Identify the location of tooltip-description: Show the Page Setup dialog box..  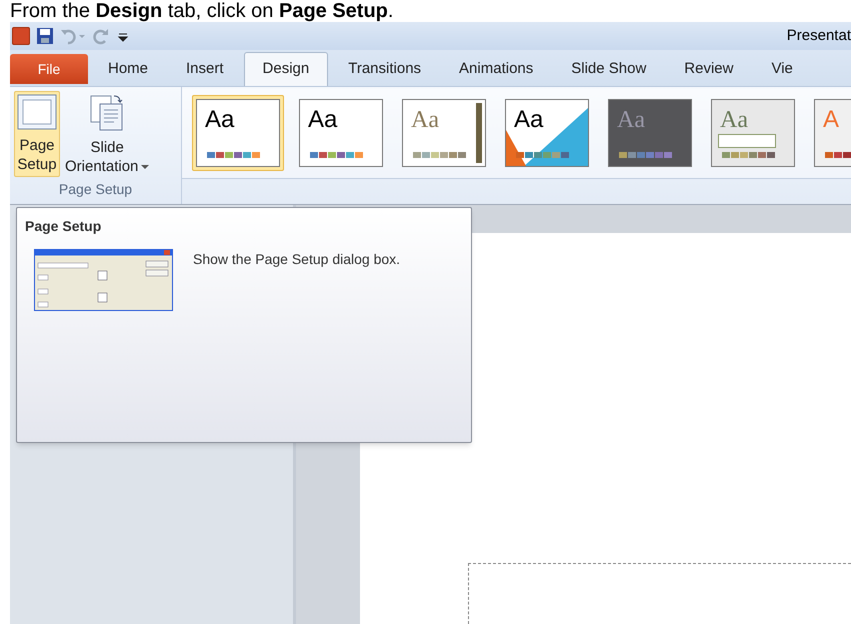
(296, 259).